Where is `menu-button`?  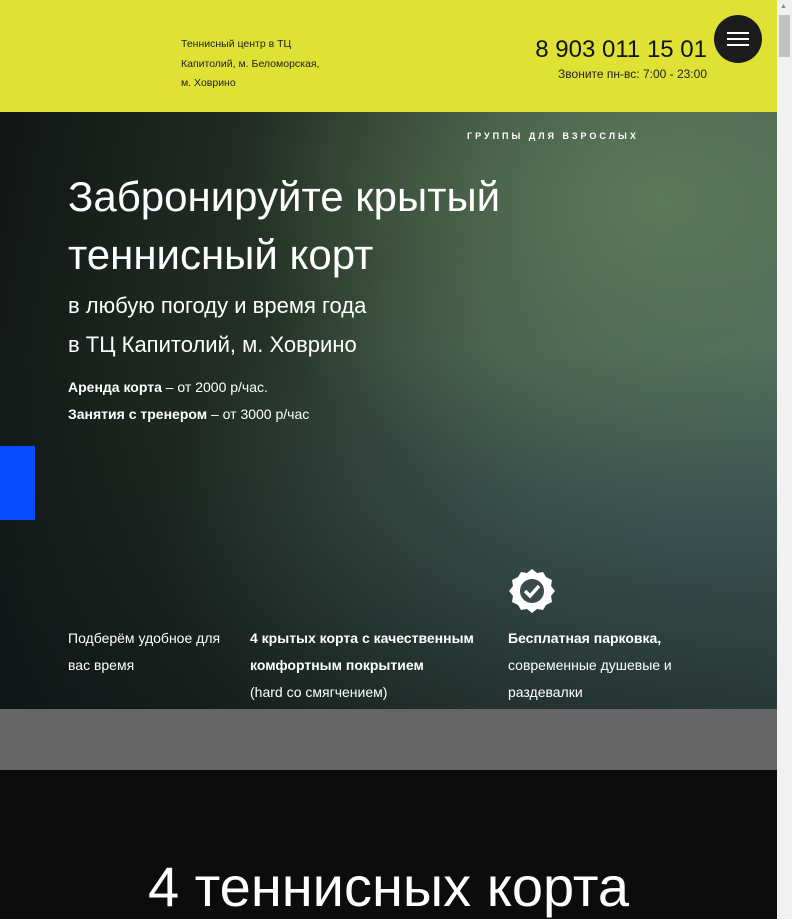 menu-button is located at coordinates (738, 39).